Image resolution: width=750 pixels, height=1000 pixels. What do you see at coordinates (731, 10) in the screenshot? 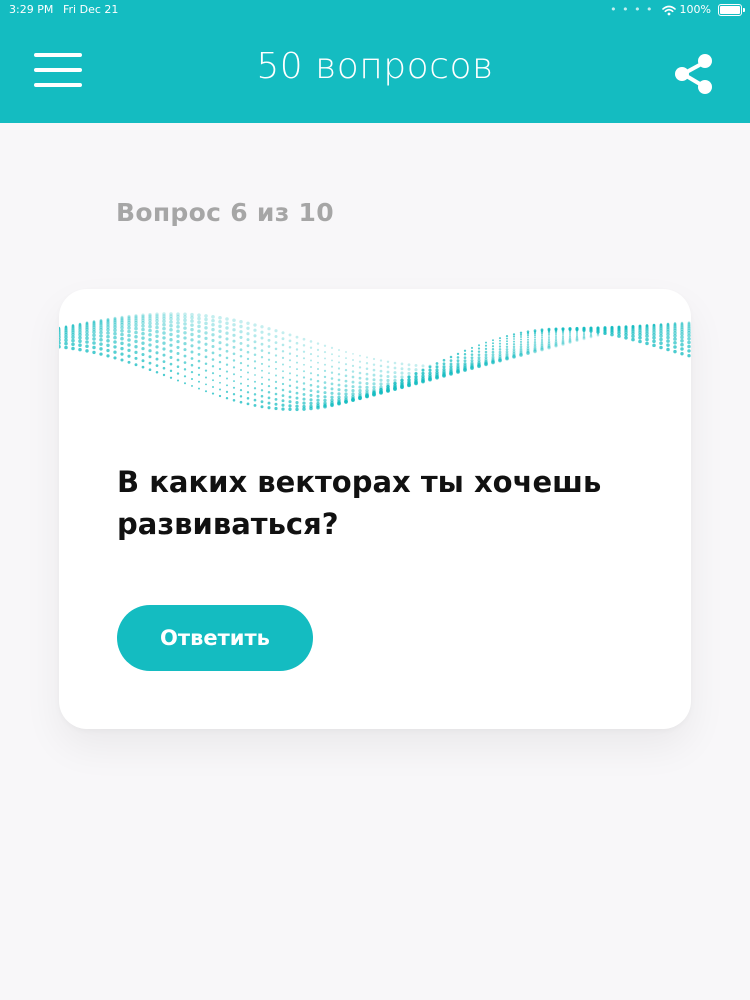
I see `battery-icon` at bounding box center [731, 10].